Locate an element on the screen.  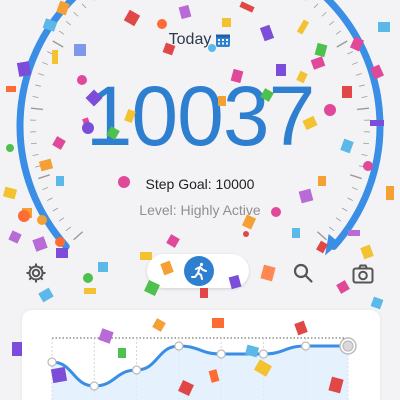
camera-button is located at coordinates (363, 274).